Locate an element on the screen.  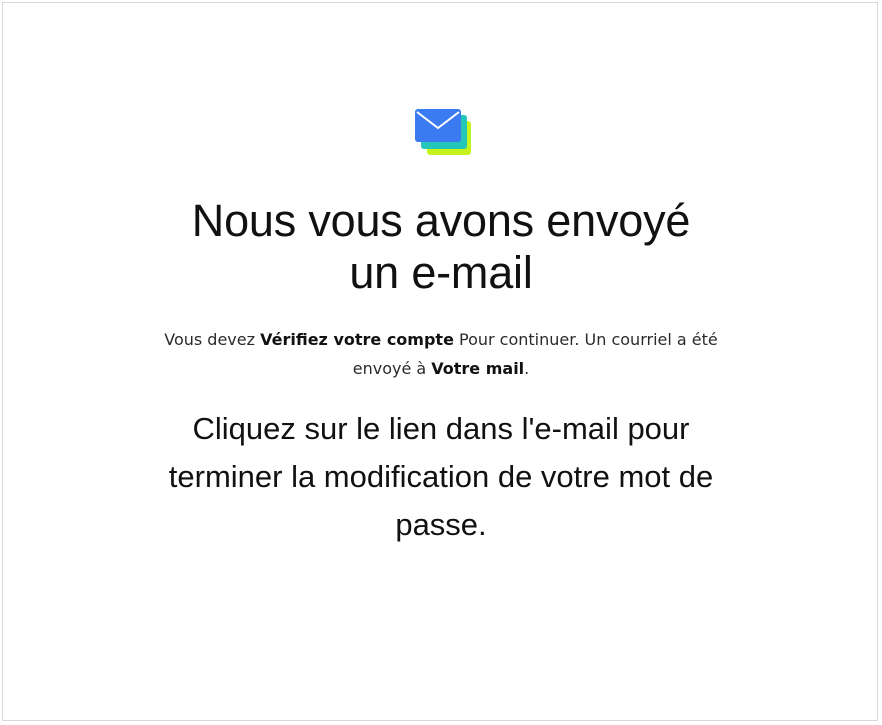
page-title-line1: Nous vous avons envoyé is located at coordinates (441, 220).